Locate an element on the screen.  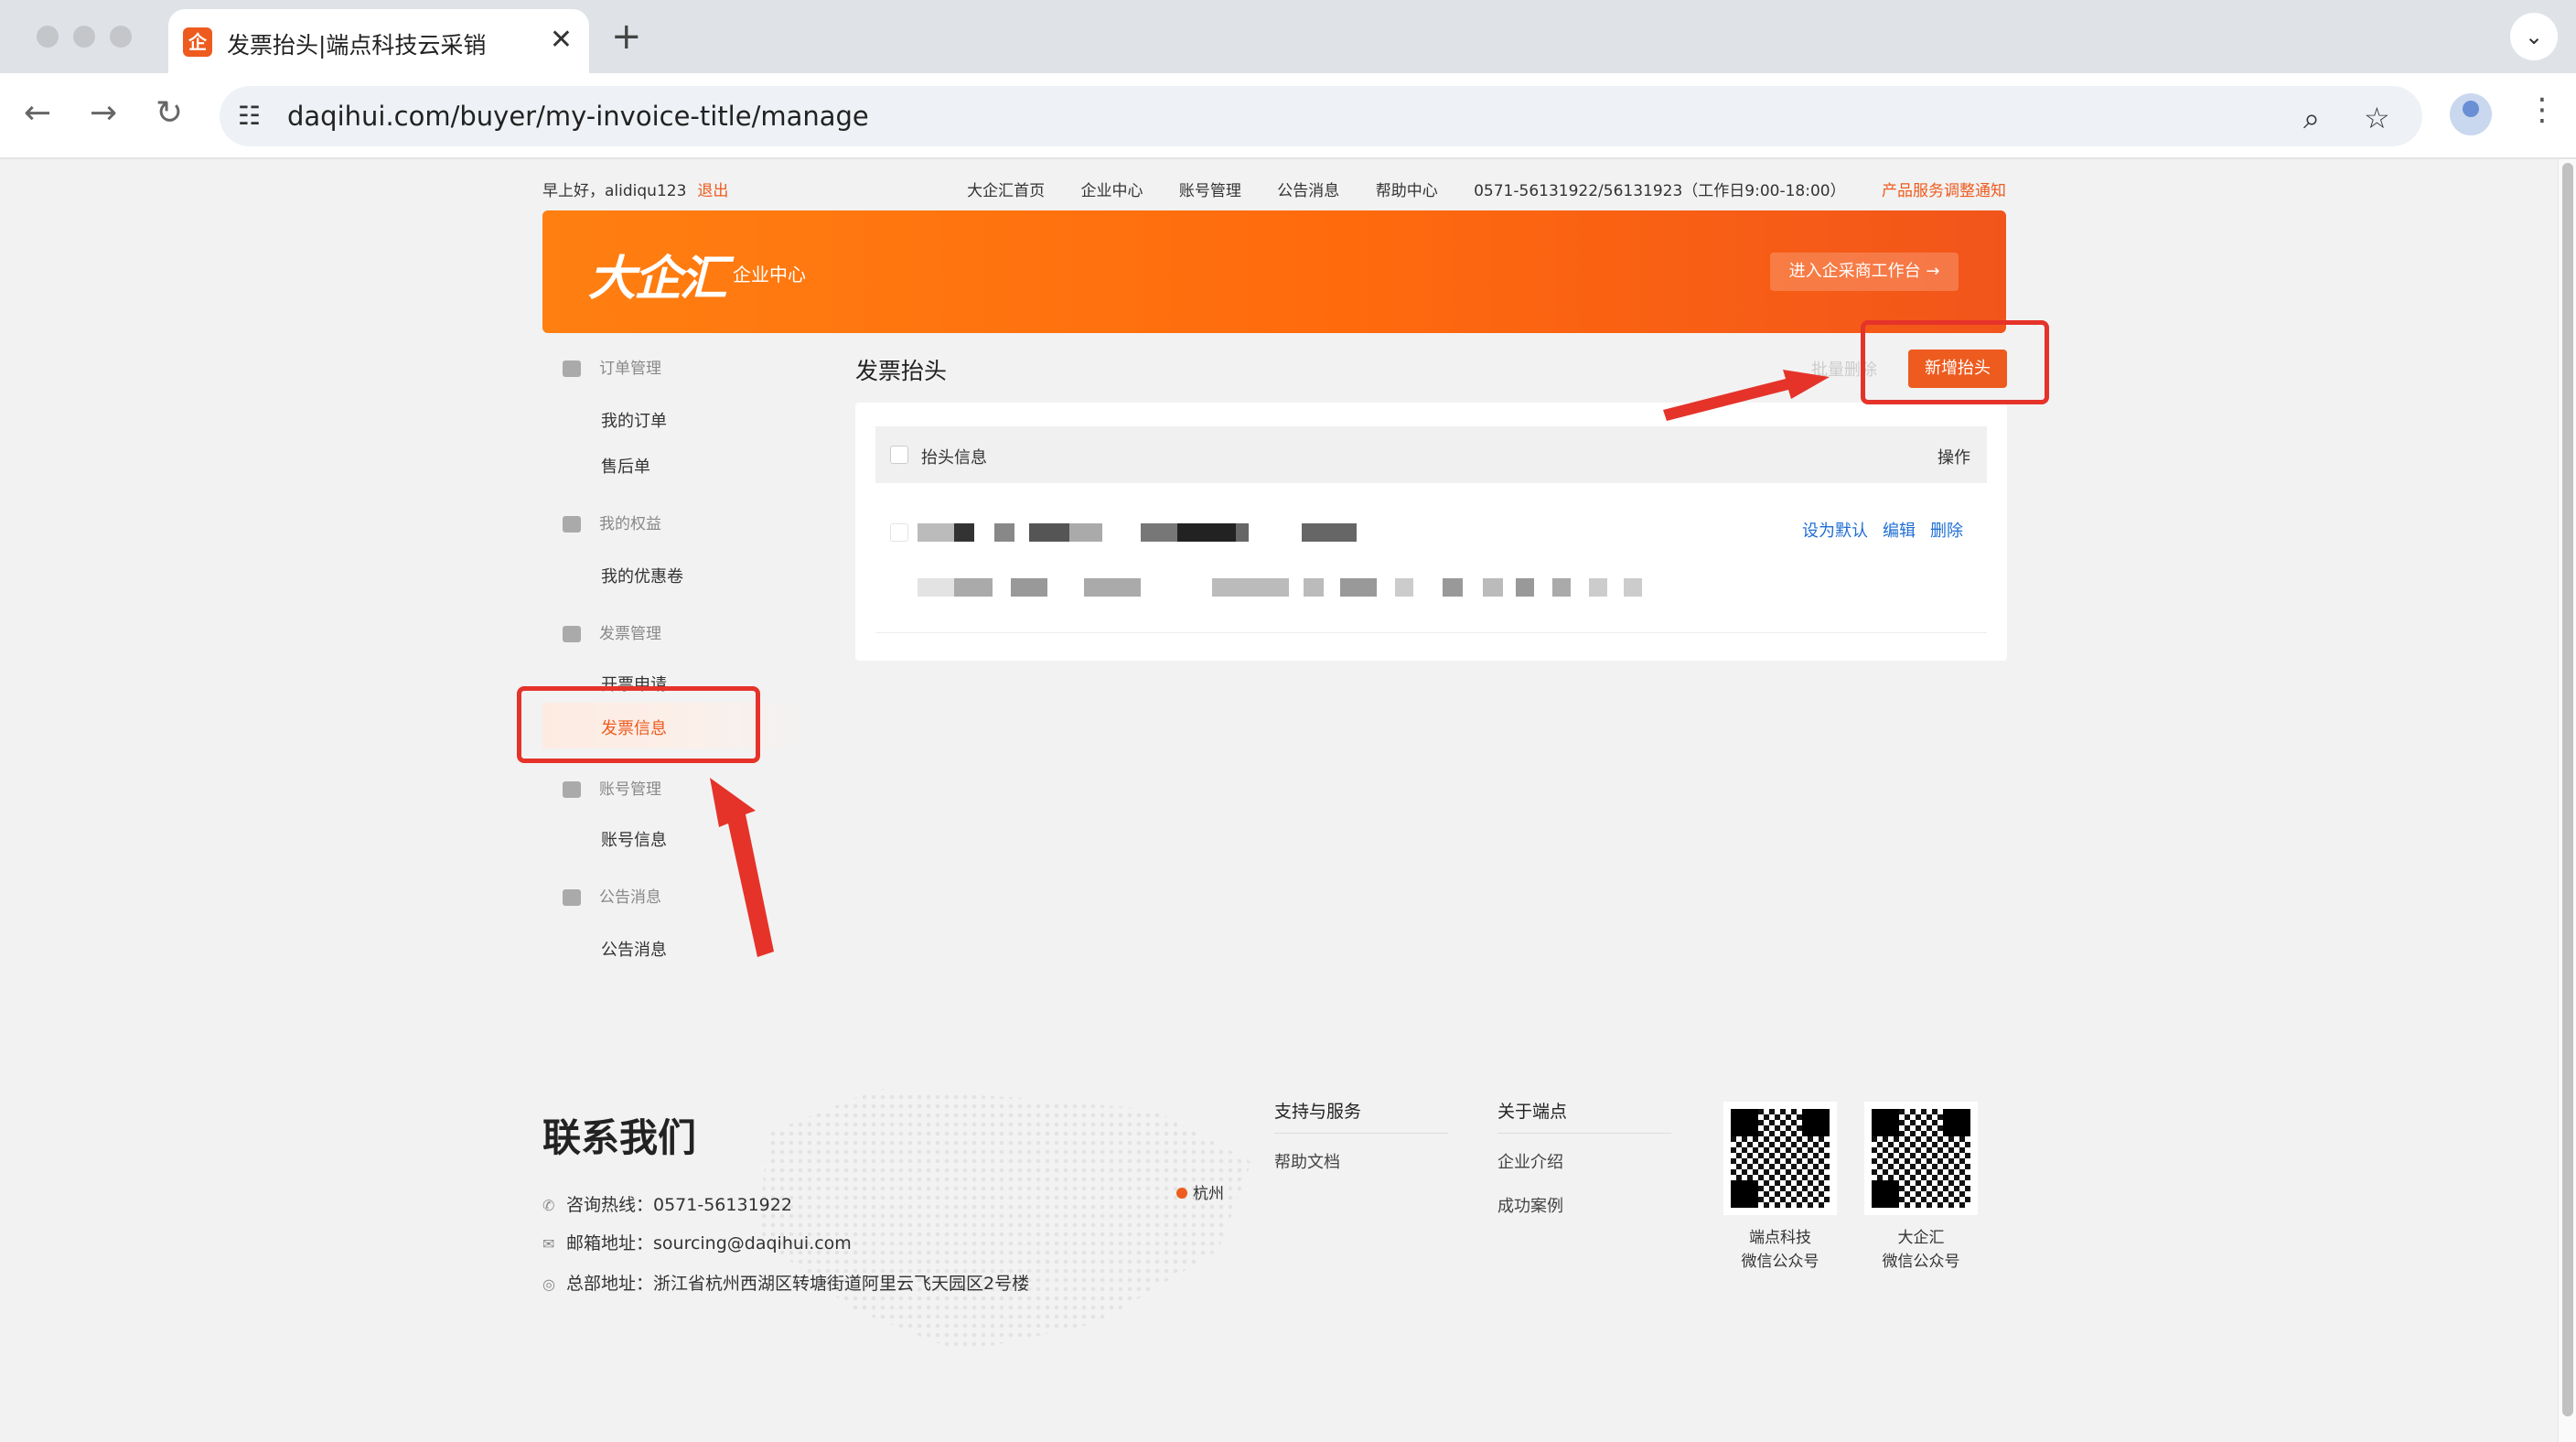
hotline-text: 咨询热线：0571-56131922 is located at coordinates (679, 1205).